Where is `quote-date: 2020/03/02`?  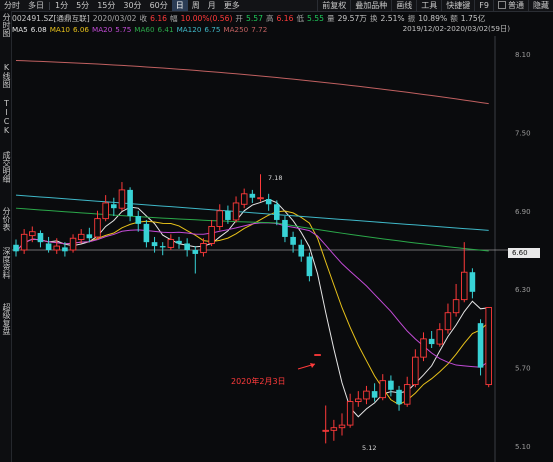
quote-date: 2020/03/02 is located at coordinates (114, 18).